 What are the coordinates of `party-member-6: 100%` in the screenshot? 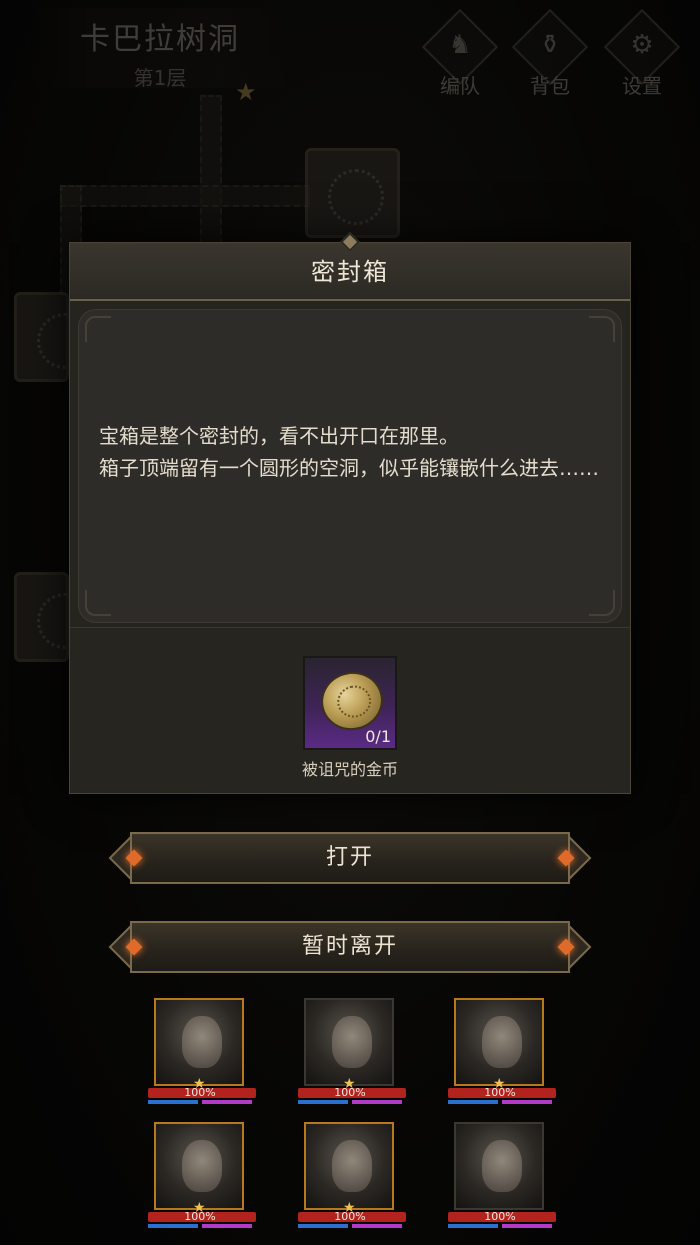 It's located at (503, 1178).